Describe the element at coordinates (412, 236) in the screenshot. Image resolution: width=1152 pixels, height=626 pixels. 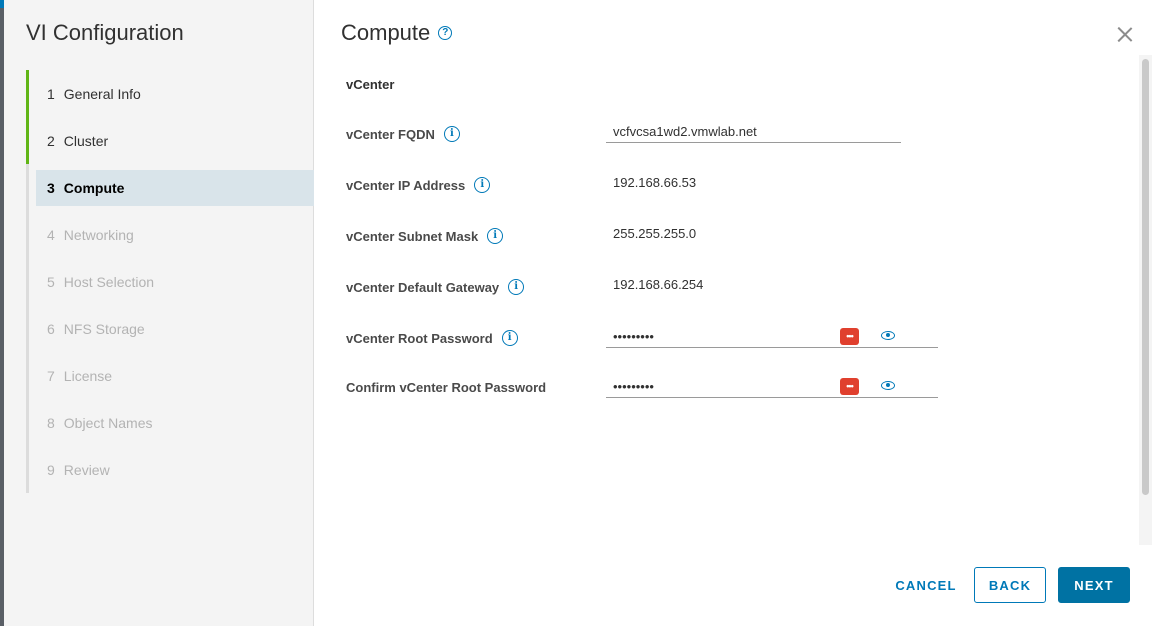
I see `subnet-label-text: vCenter Subnet Mask` at that location.